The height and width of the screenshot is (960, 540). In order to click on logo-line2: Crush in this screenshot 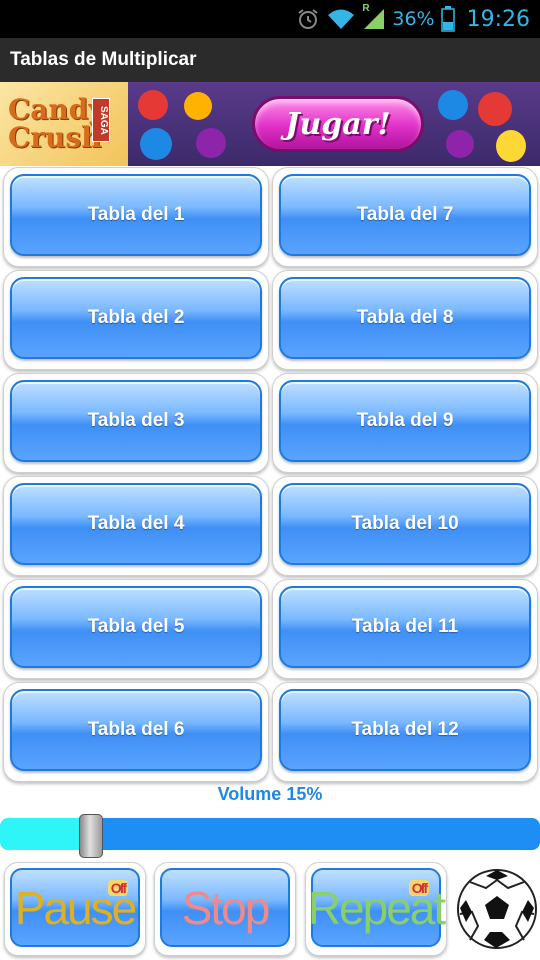, I will do `click(55, 137)`.